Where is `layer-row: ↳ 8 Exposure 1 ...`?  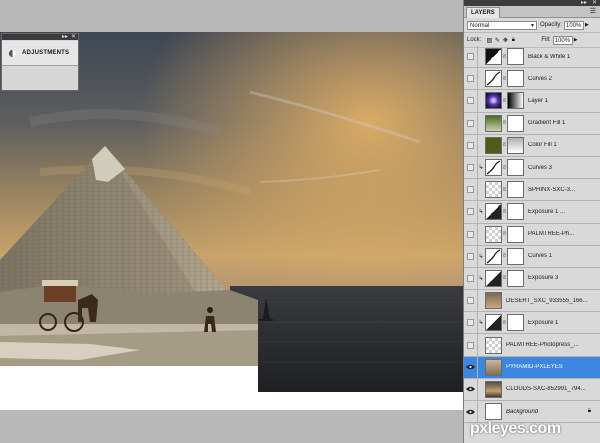
layer-row: ↳ 8 Exposure 1 ... is located at coordinates (532, 212).